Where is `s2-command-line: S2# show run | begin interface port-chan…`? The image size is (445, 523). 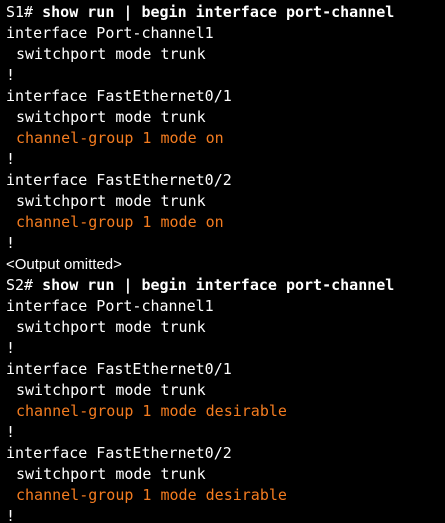
s2-command-line: S2# show run | begin interface port-chan… is located at coordinates (225, 285).